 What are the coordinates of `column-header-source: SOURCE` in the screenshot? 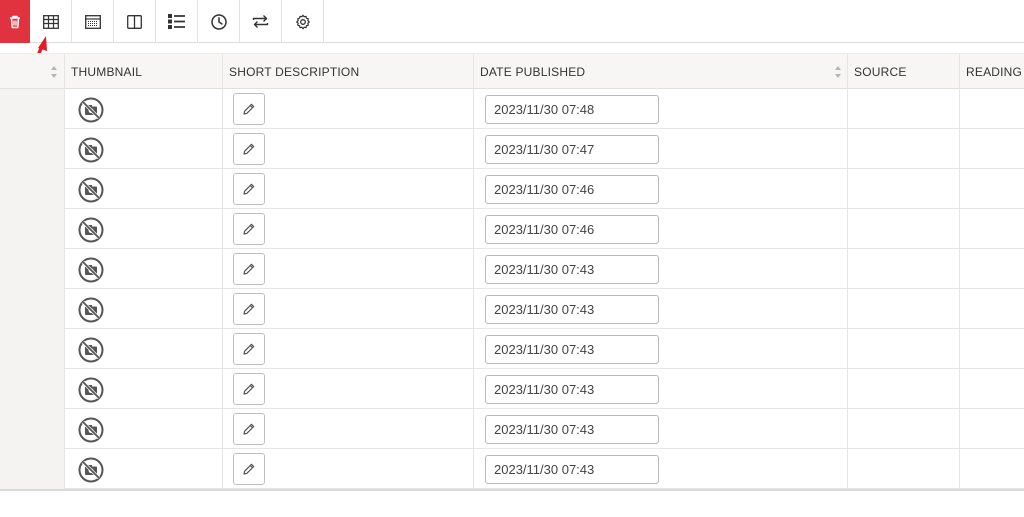 It's located at (903, 72).